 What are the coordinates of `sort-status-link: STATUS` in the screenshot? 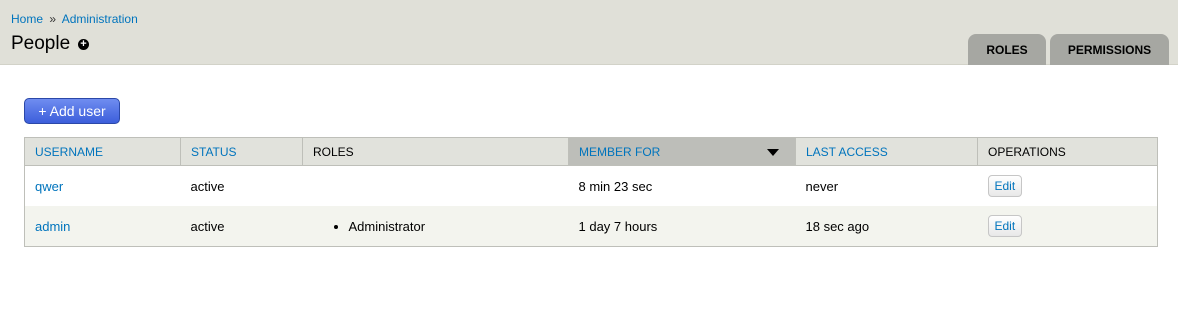 It's located at (214, 152).